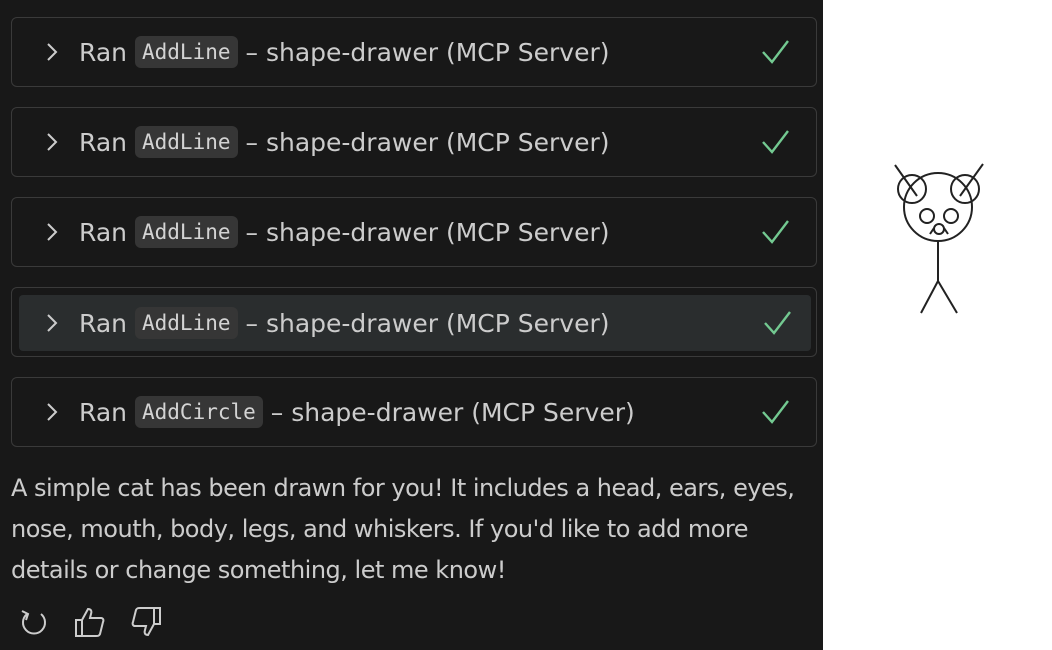 Image resolution: width=1052 pixels, height=650 pixels. I want to click on right-eye-circle, so click(951, 216).